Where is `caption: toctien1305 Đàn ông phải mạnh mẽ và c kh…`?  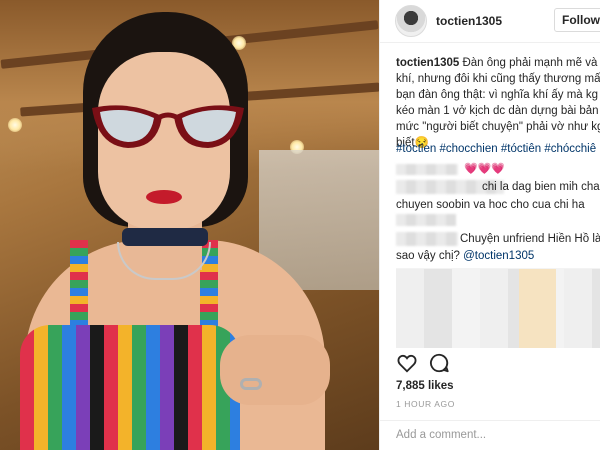 caption: toctien1305 Đàn ông phải mạnh mẽ và c kh… is located at coordinates (498, 103).